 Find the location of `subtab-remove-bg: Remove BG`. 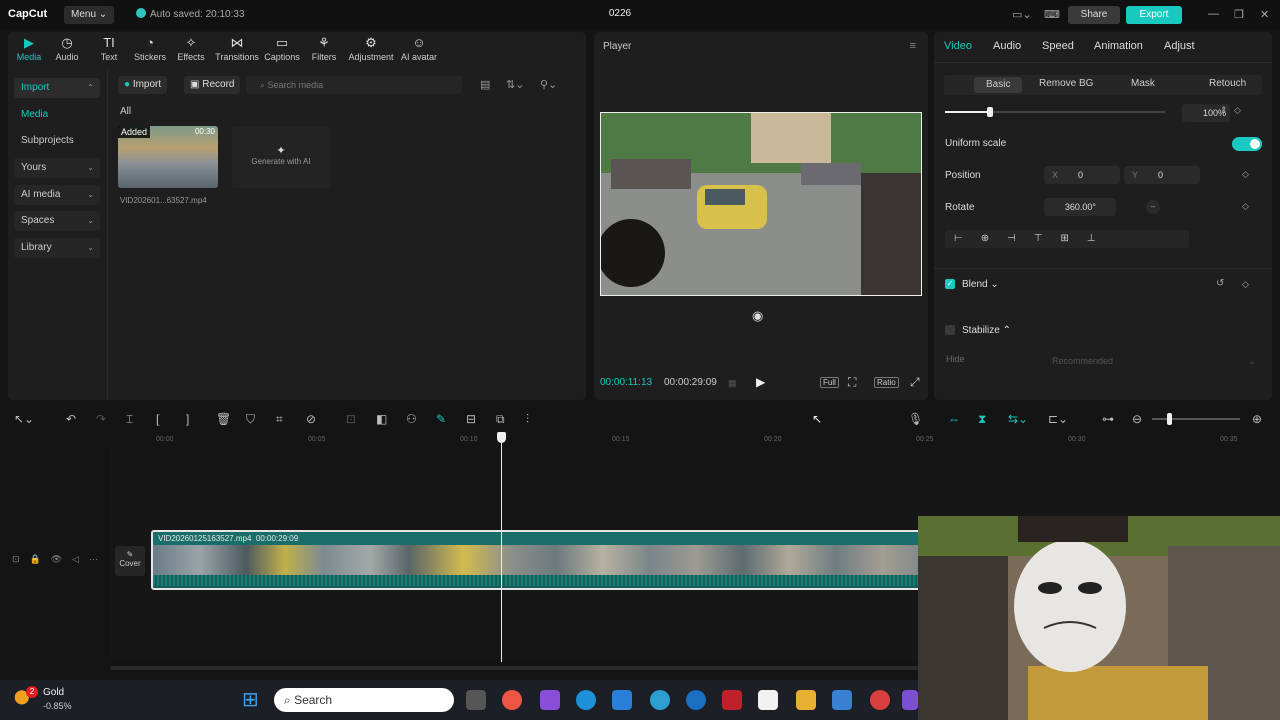

subtab-remove-bg: Remove BG is located at coordinates (1066, 83).